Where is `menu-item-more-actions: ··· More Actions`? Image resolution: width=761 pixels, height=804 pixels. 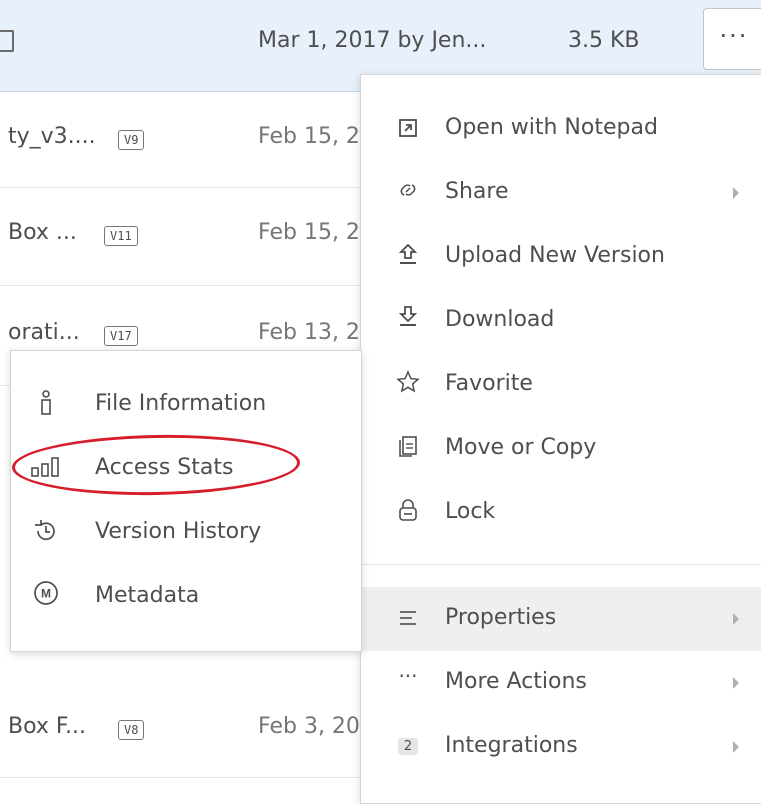
menu-item-more-actions: ··· More Actions is located at coordinates (561, 682).